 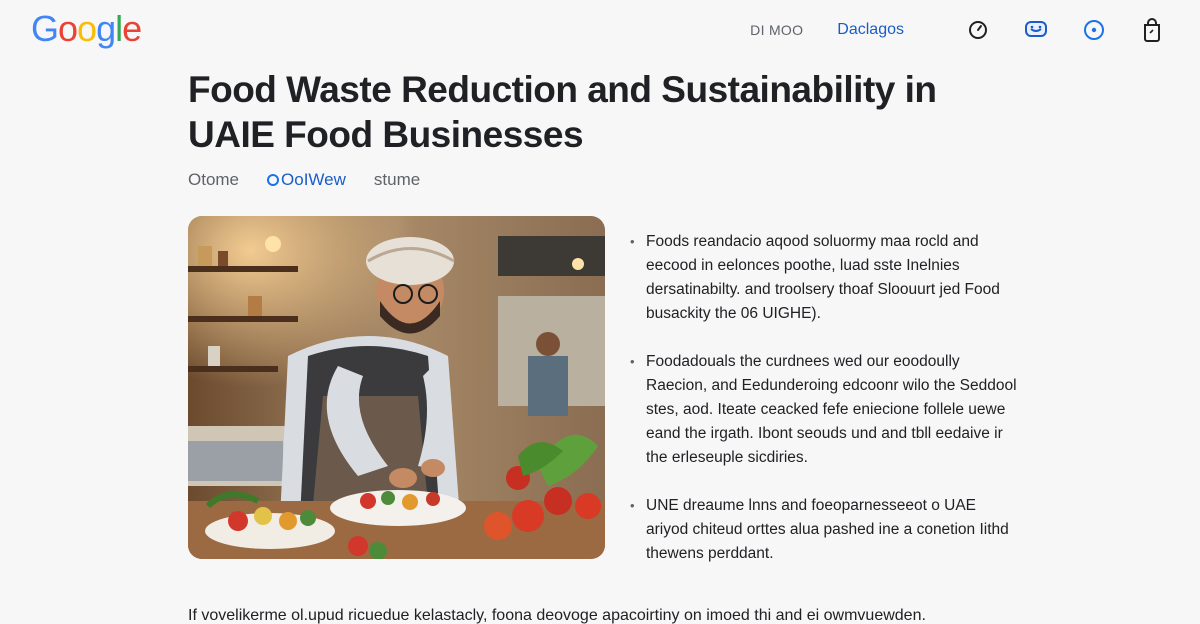 What do you see at coordinates (776, 30) in the screenshot?
I see `nav-link-dimoo: DI MOO` at bounding box center [776, 30].